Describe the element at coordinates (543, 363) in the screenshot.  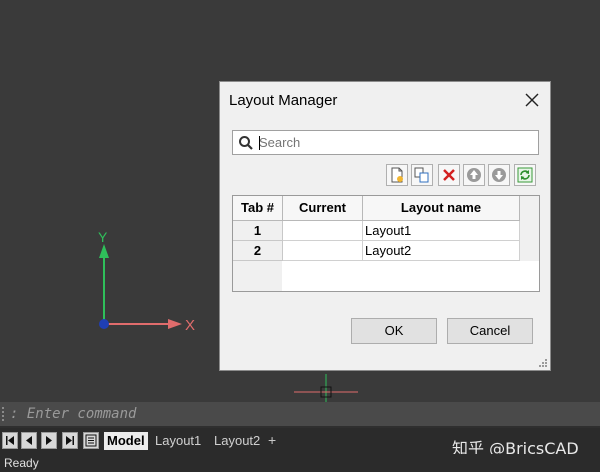
I see `resize-grip-icon` at that location.